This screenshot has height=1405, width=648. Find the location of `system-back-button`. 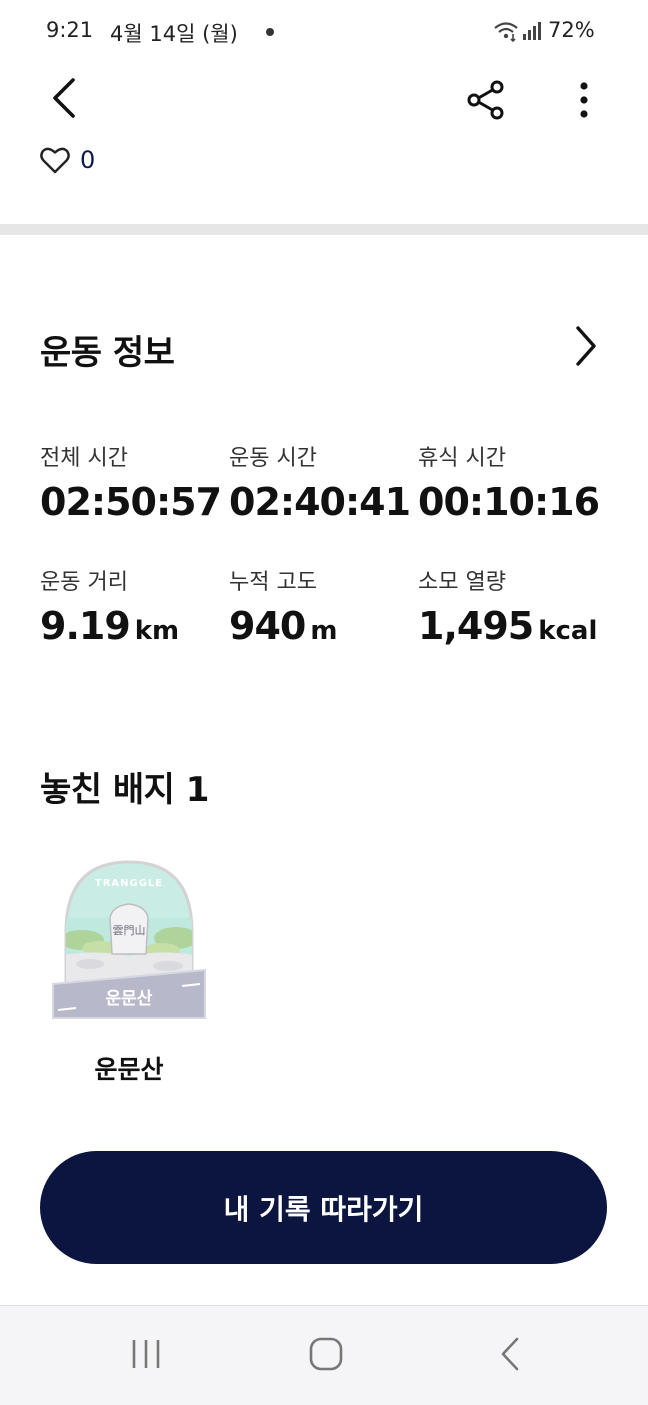

system-back-button is located at coordinates (510, 1354).